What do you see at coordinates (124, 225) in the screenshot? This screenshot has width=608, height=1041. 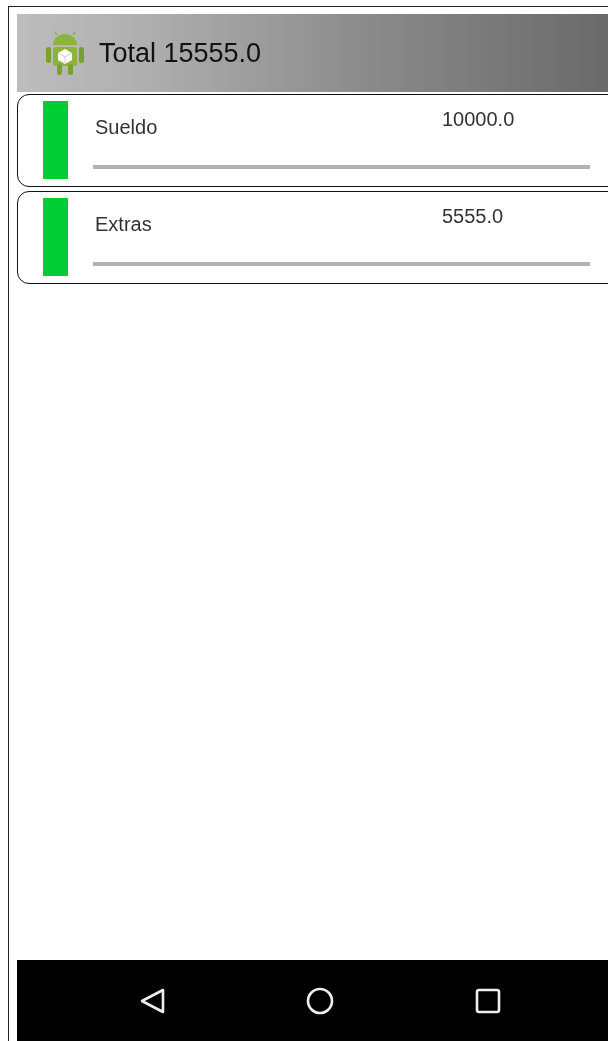 I see `entry-name: Extras` at bounding box center [124, 225].